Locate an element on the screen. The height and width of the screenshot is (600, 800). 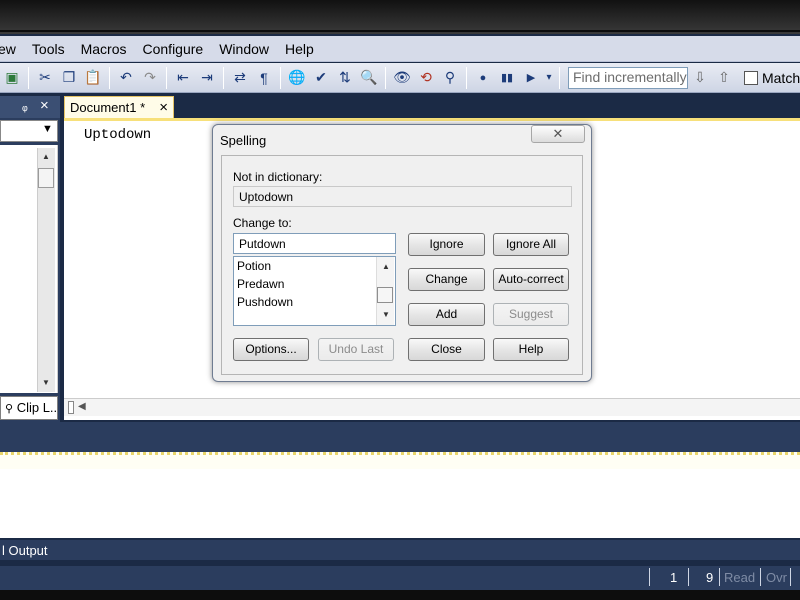
suggest-button: Suggest is located at coordinates (531, 314).